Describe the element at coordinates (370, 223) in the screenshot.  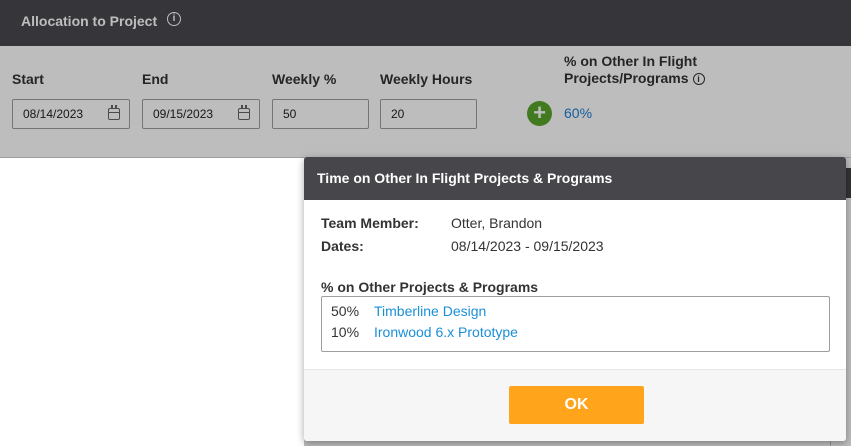
I see `team-member-label: Team Member:` at that location.